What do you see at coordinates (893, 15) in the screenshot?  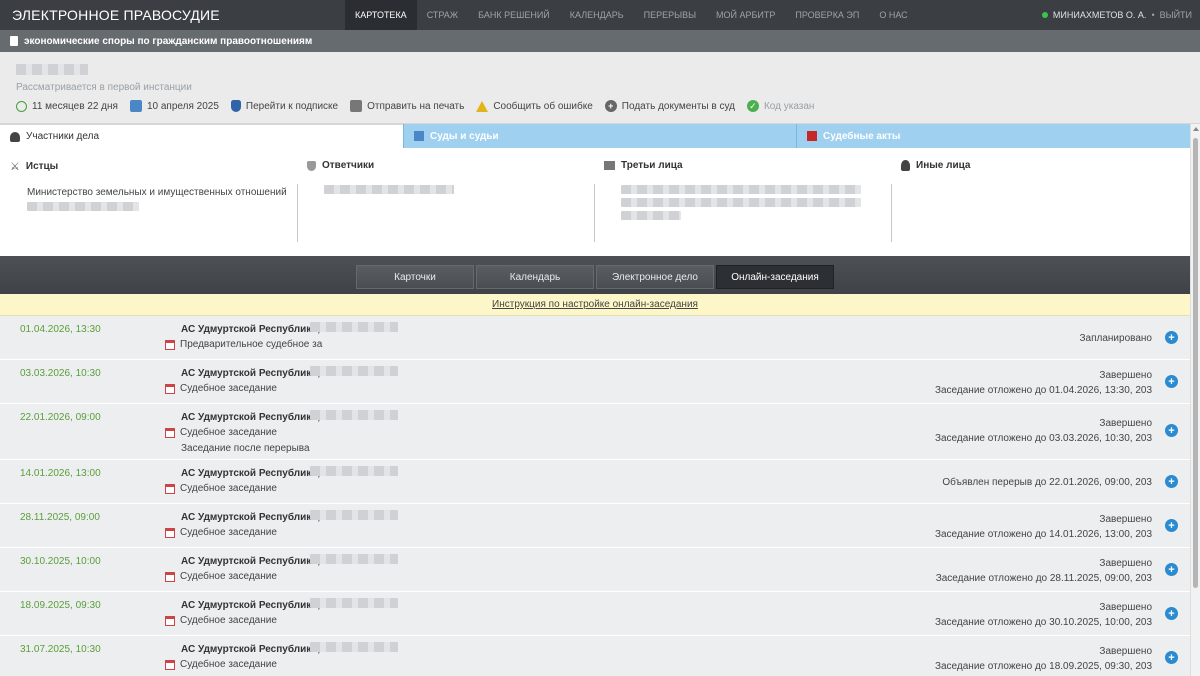 I see `nav-about: О НАС` at bounding box center [893, 15].